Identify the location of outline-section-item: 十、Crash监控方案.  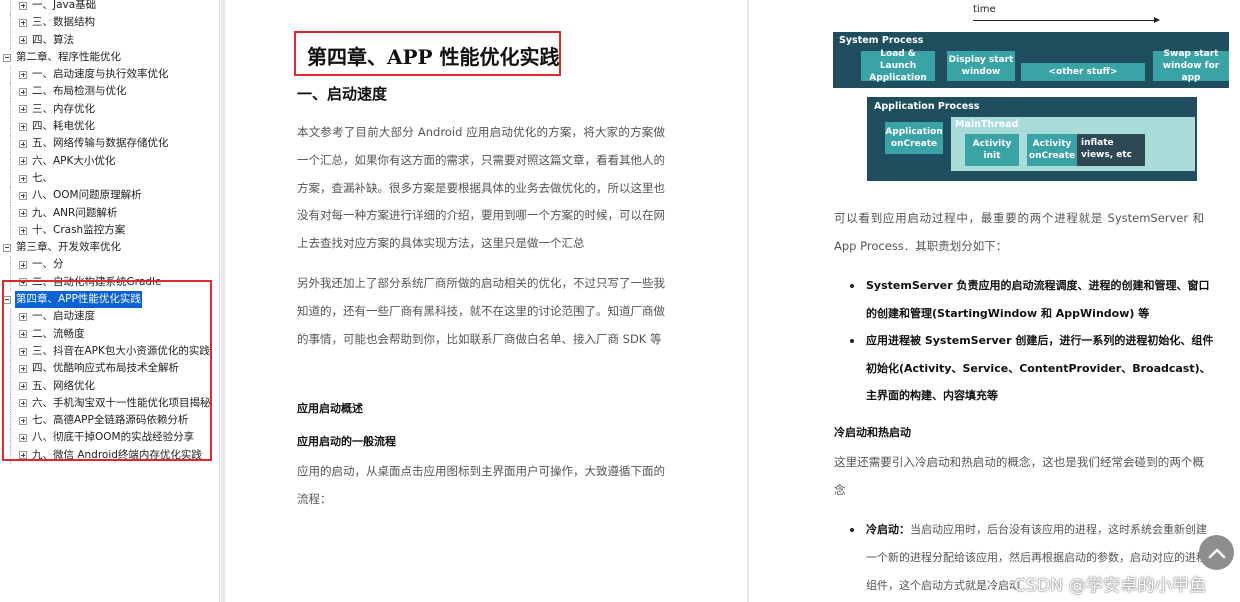
(109, 230).